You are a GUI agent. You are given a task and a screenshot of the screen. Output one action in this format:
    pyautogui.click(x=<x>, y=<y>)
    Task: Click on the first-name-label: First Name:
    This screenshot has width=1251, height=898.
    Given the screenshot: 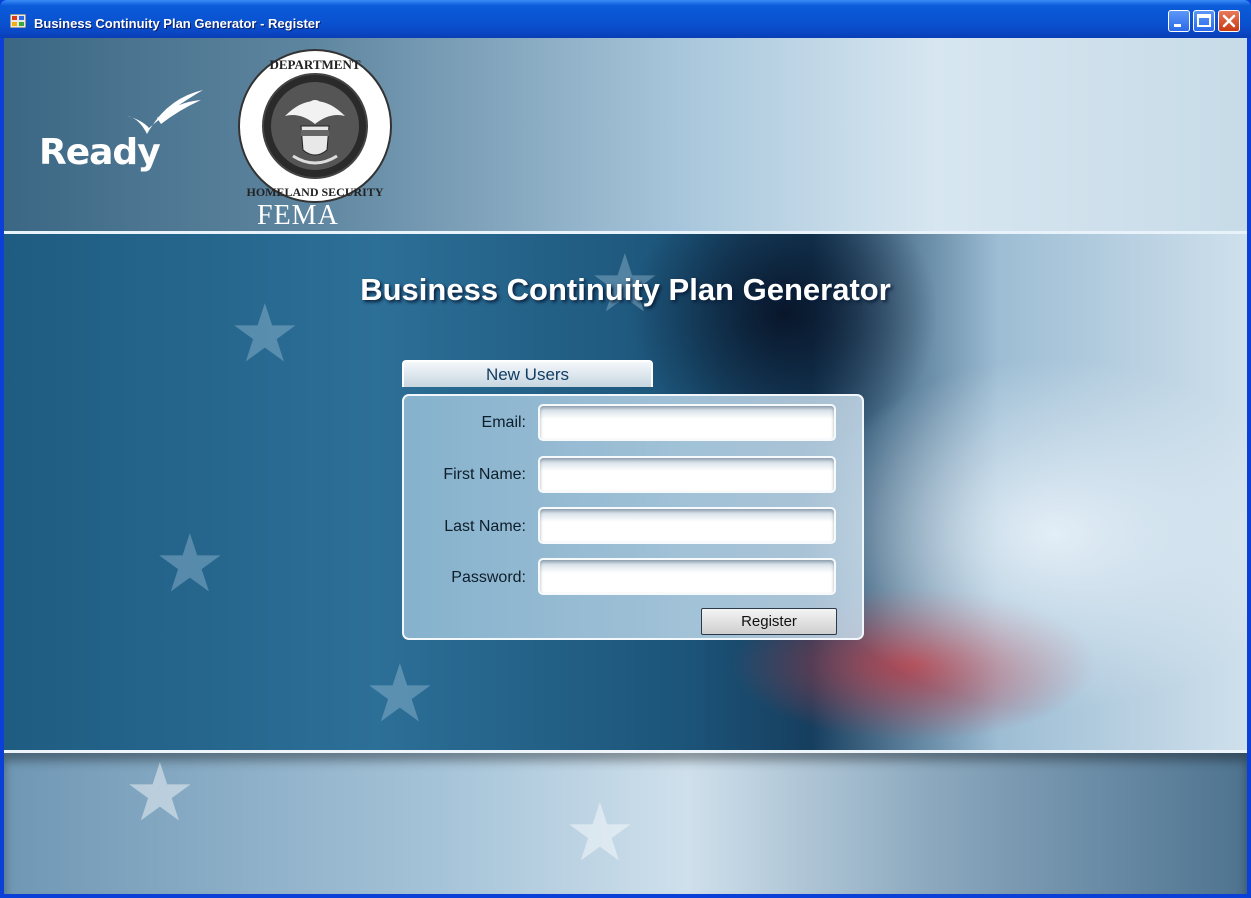 What is the action you would take?
    pyautogui.click(x=484, y=474)
    